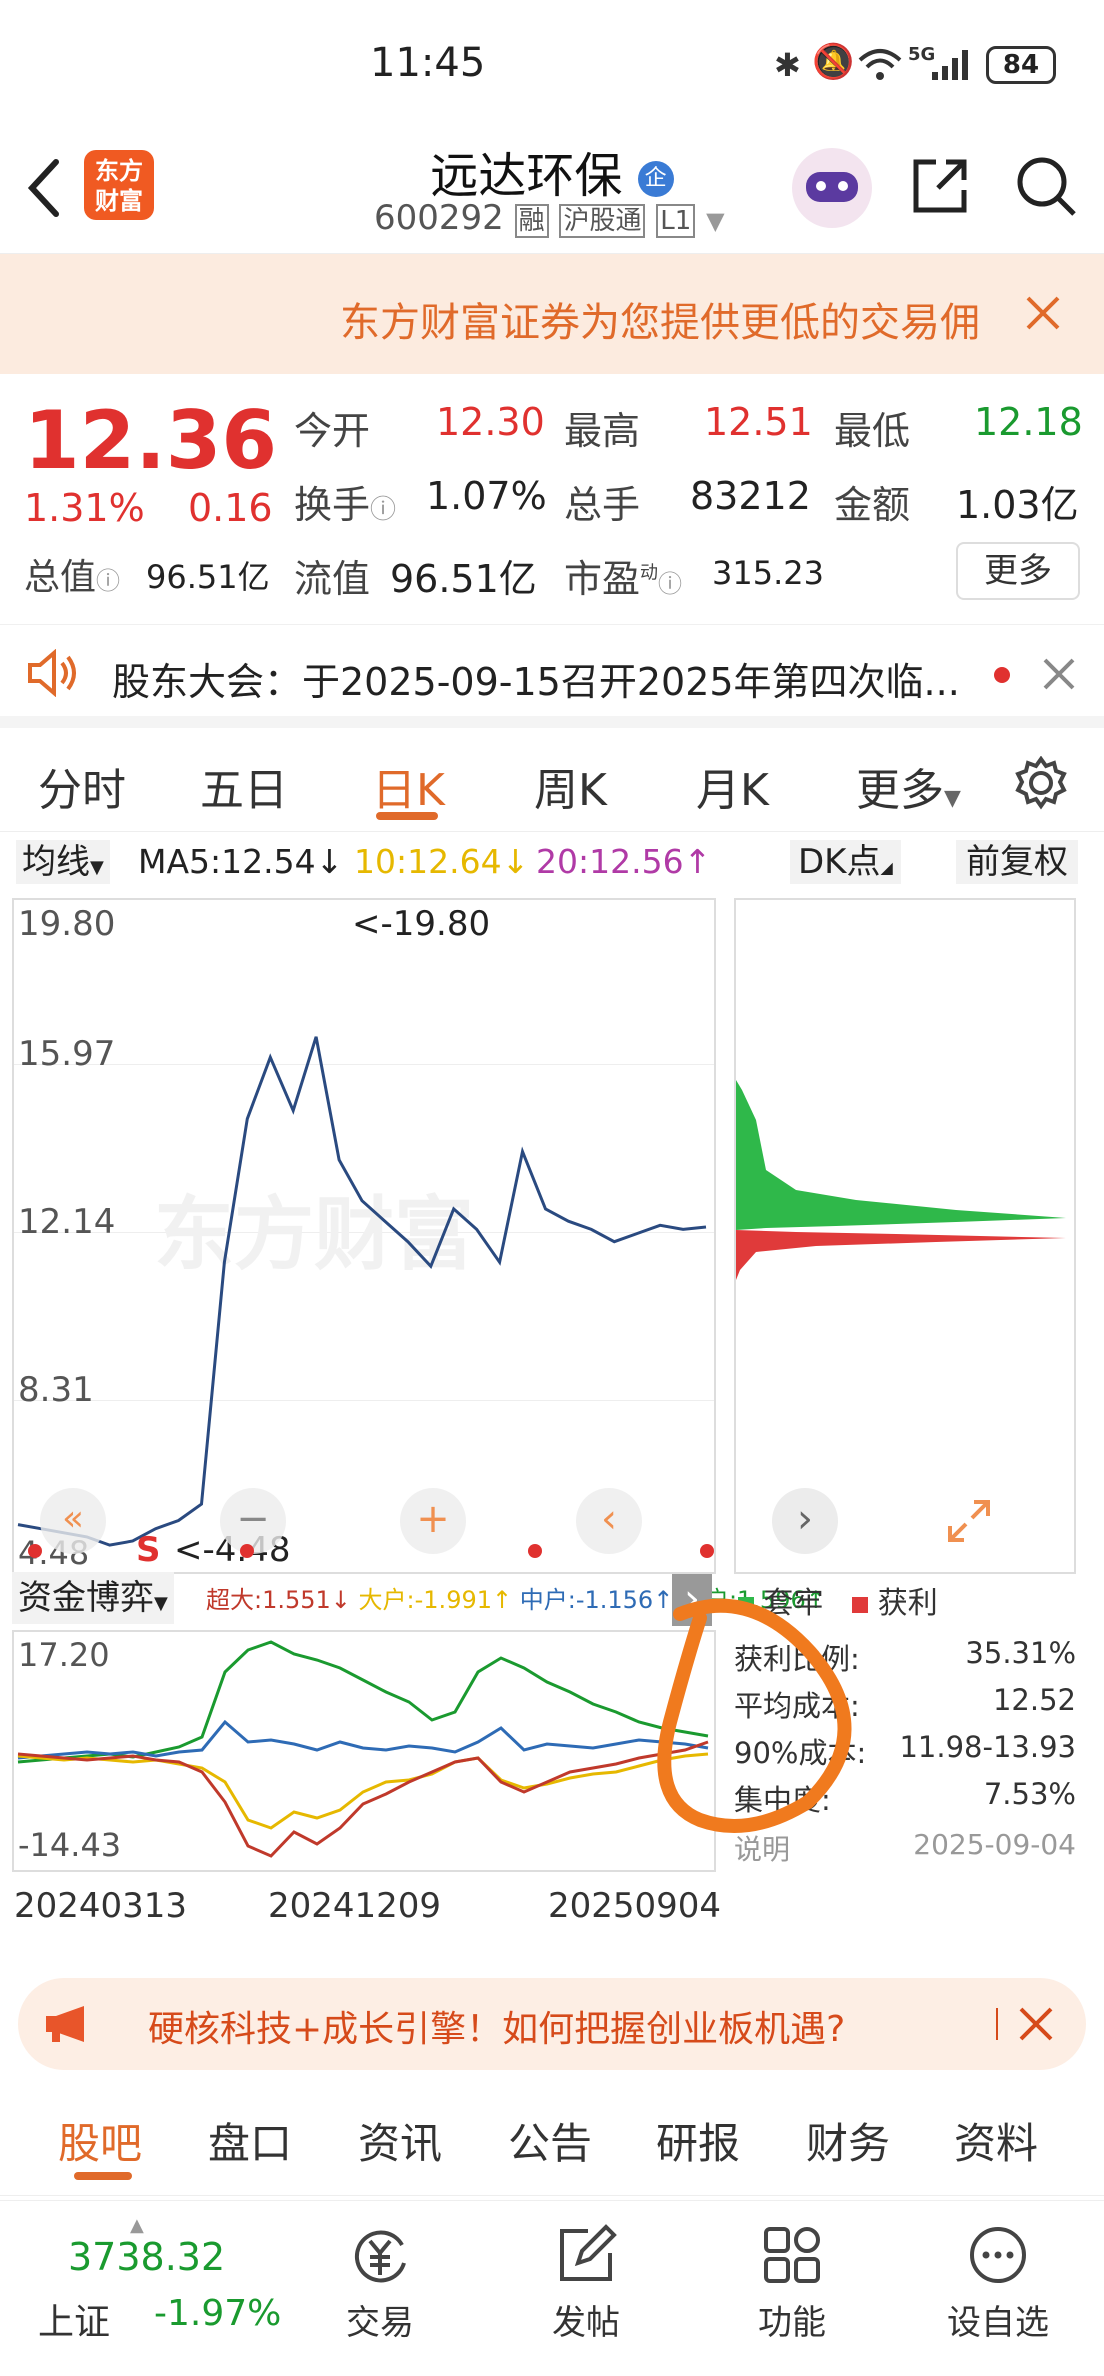 Image resolution: width=1104 pixels, height=2376 pixels. Describe the element at coordinates (832, 188) in the screenshot. I see `assistant-avatar` at that location.